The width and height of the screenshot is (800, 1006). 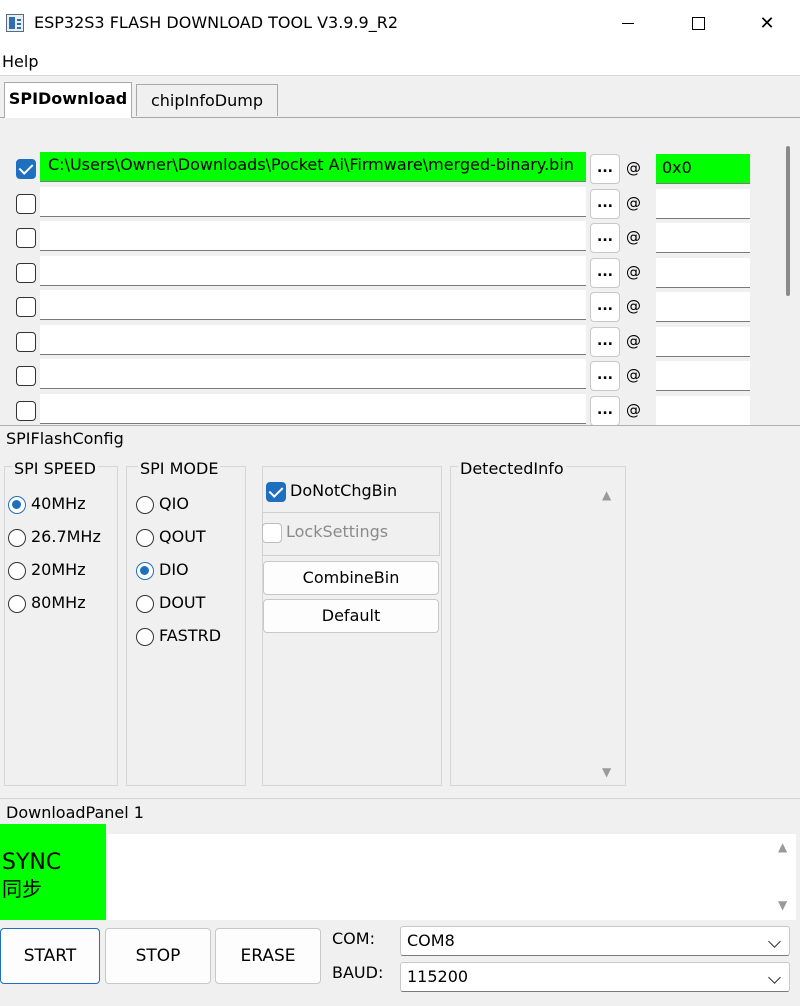 I want to click on spi-speed-option-label: 26.7MHz, so click(x=66, y=536).